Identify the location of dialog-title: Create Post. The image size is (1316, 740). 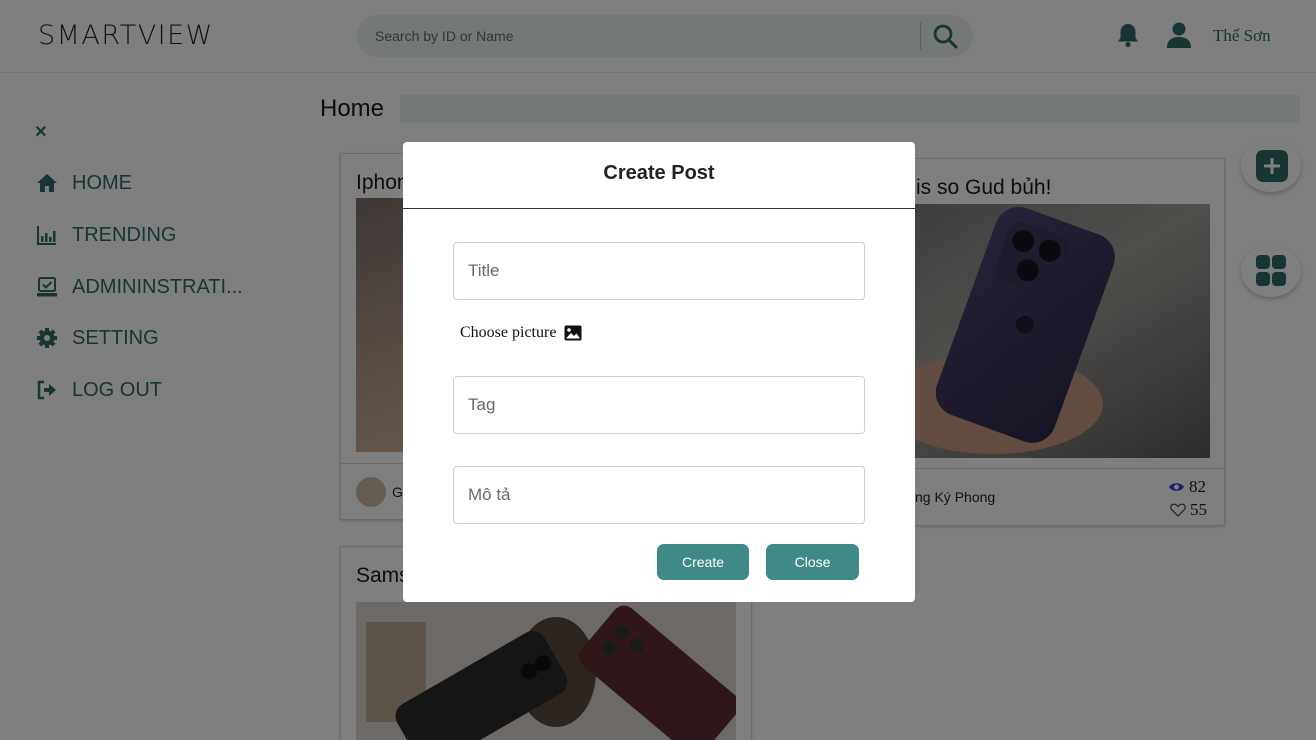
(659, 173).